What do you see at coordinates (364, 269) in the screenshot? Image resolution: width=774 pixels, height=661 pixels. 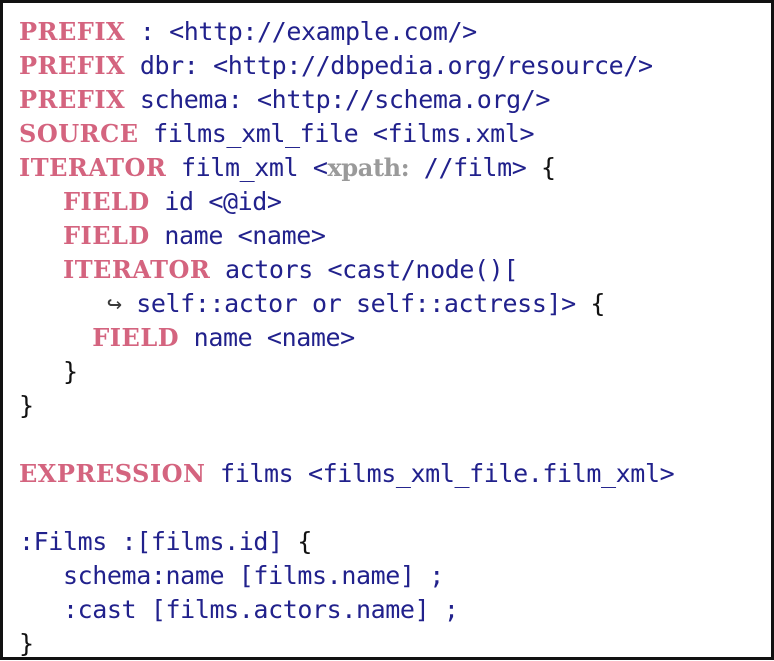 I see `code-text: actors <cast/node()[` at bounding box center [364, 269].